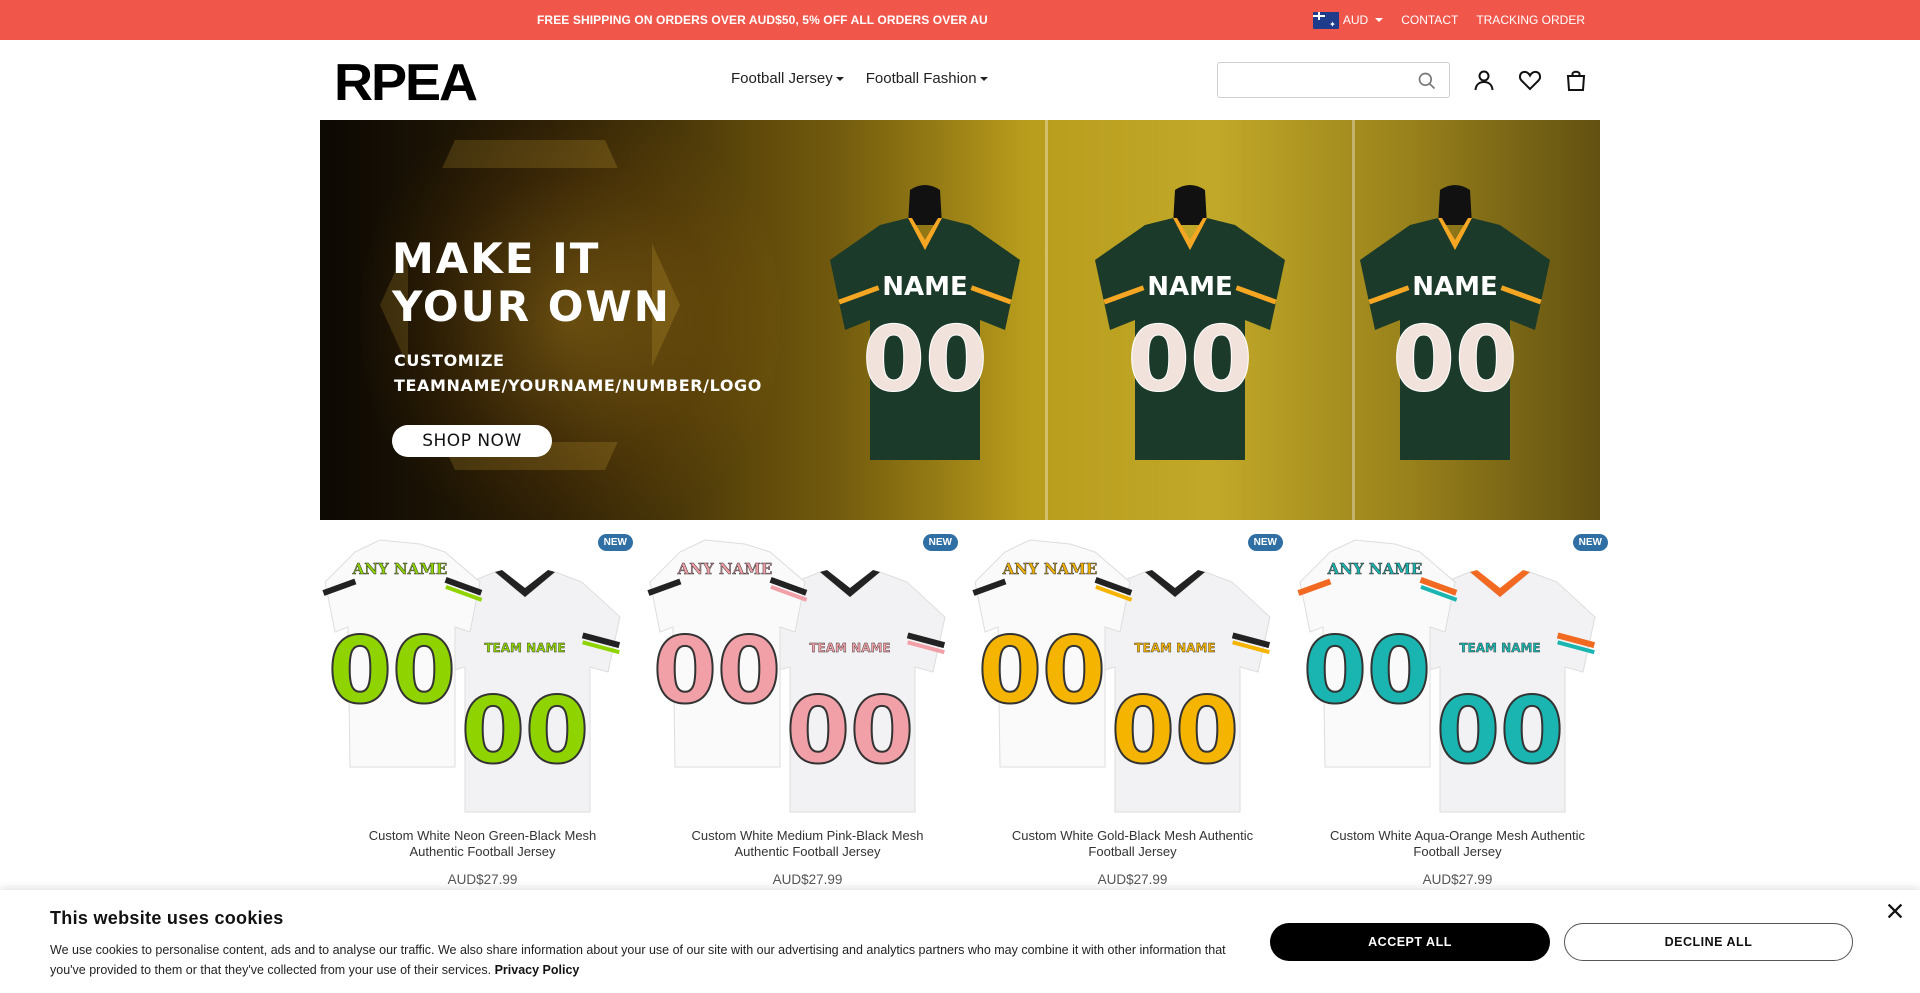 This screenshot has height=993, width=1920. I want to click on search-icon, so click(1427, 81).